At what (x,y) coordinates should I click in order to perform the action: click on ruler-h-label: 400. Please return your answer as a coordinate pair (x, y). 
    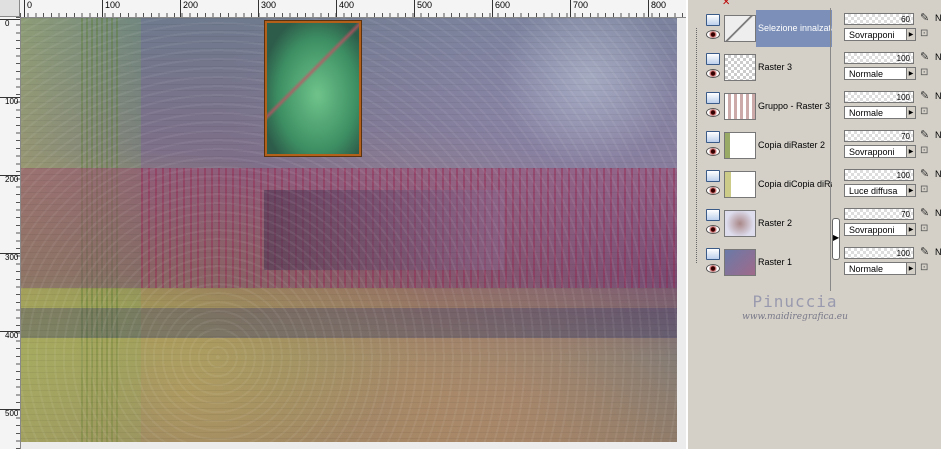
    Looking at the image, I should click on (345, 8).